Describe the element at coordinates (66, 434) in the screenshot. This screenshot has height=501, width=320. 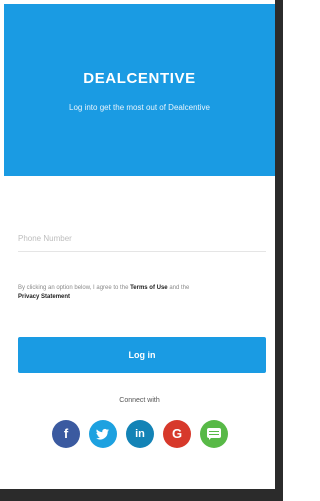
I see `facebook-icon: f` at that location.